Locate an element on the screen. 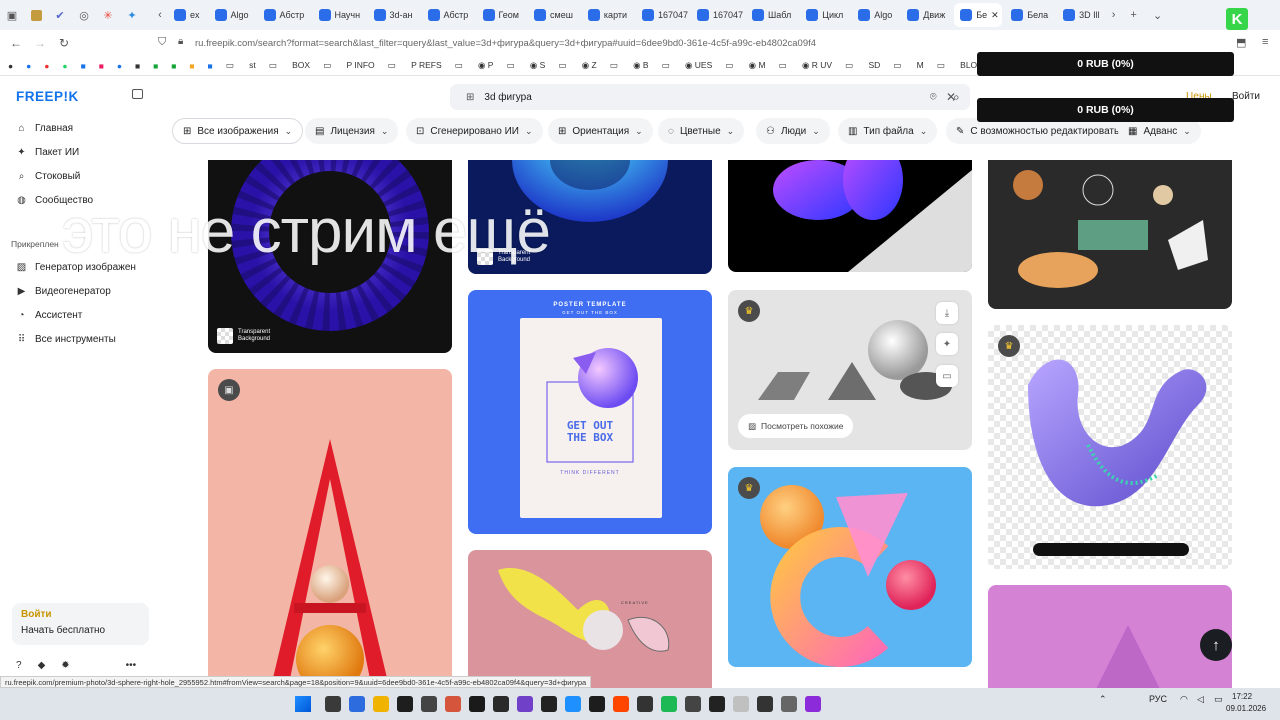 The image size is (1280, 720). sidebar-item: ⌂ Главная is located at coordinates (44, 128).